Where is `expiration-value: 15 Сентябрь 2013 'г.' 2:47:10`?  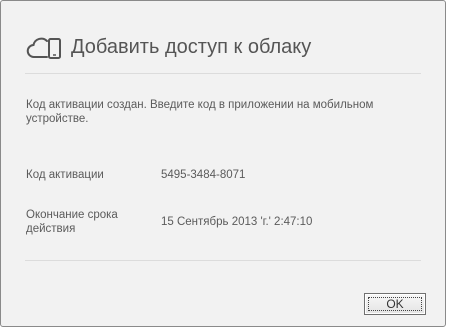
expiration-value: 15 Сентябрь 2013 'г.' 2:47:10 is located at coordinates (237, 222).